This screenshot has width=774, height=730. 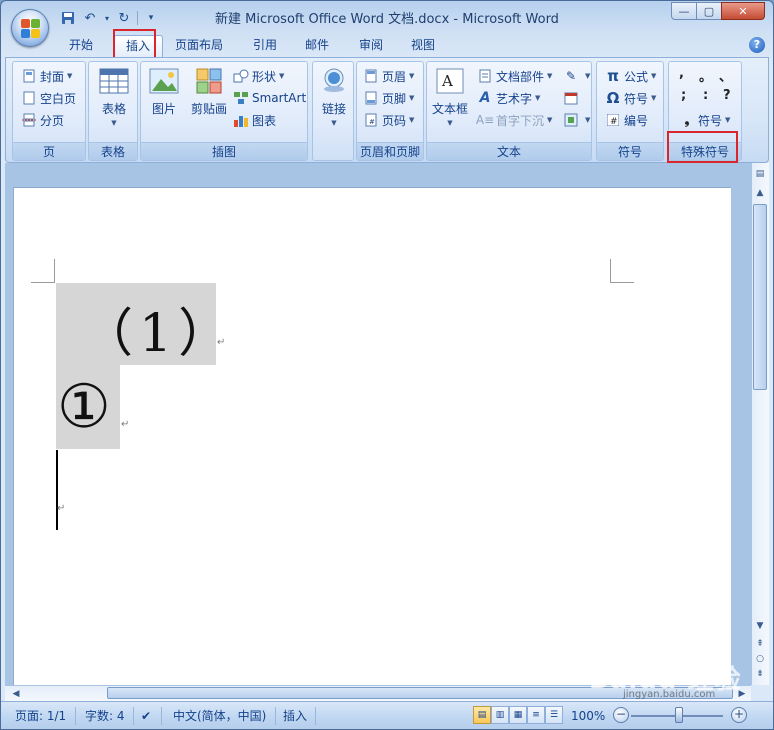 I want to click on scroll-up-icon: ▲, so click(x=760, y=193).